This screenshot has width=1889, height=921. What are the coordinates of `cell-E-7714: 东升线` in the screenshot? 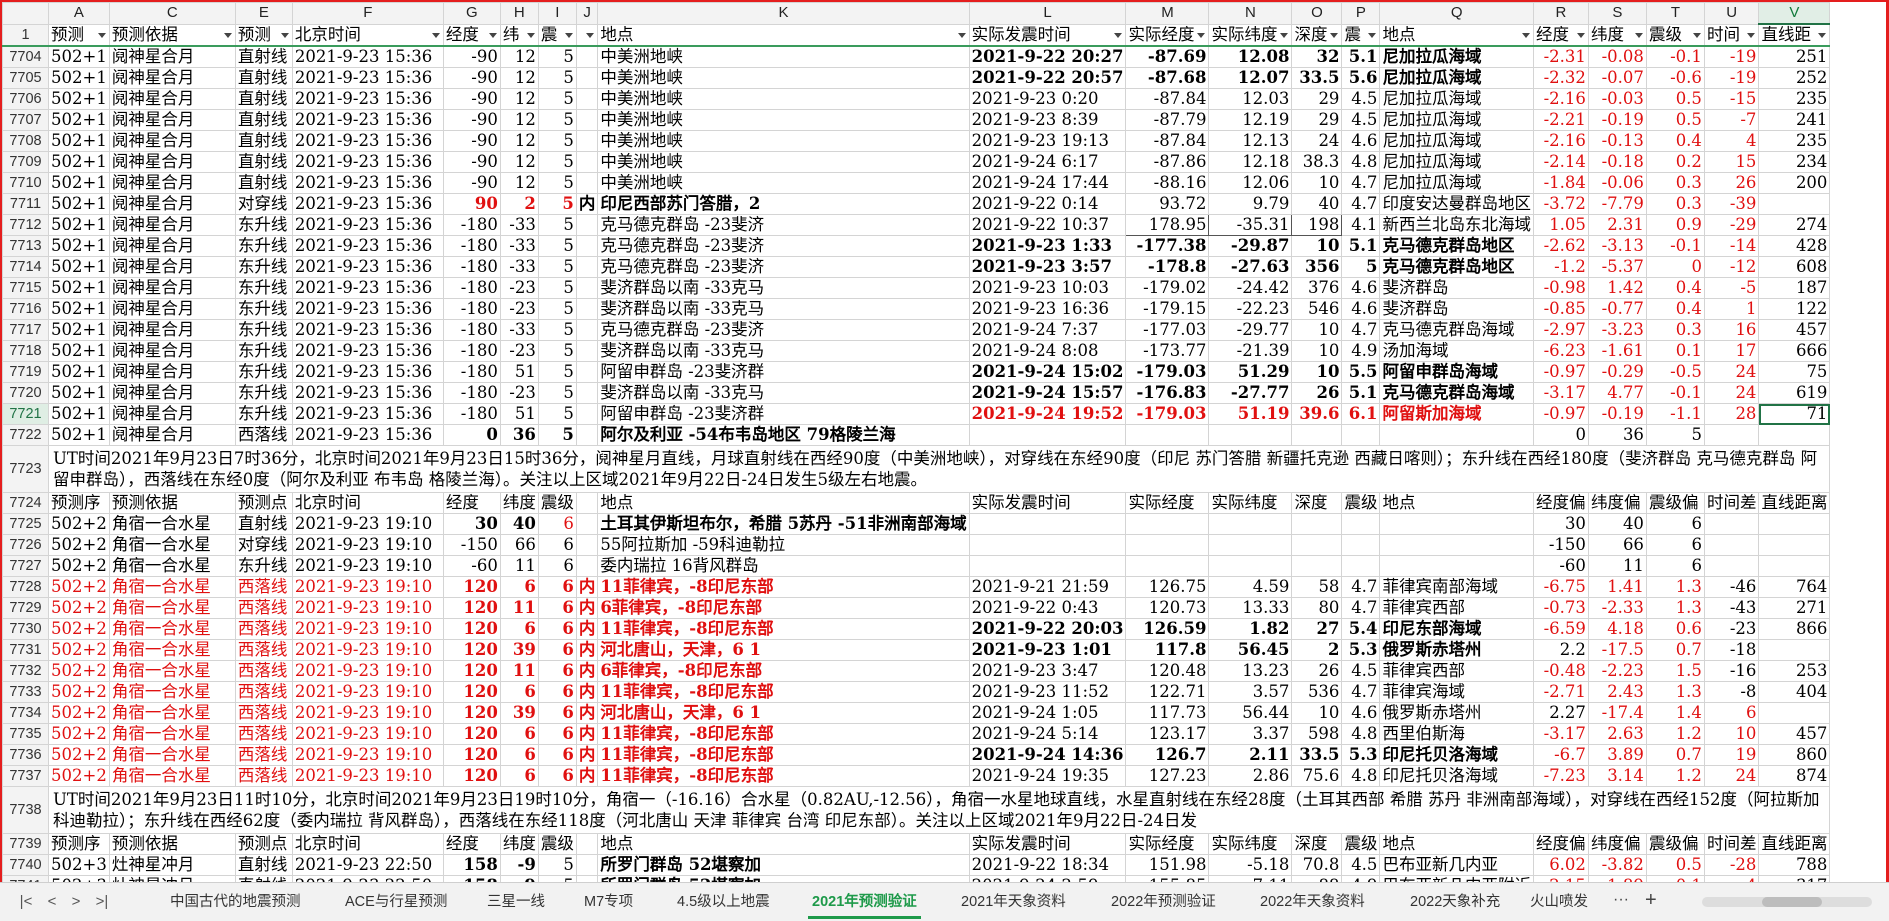 It's located at (263, 267).